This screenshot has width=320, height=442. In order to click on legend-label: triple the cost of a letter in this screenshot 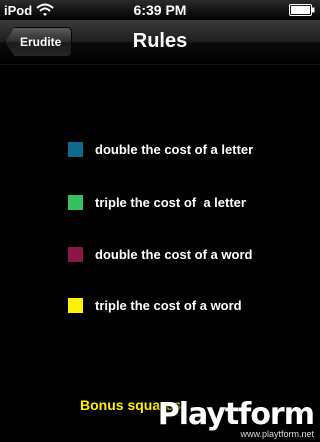, I will do `click(170, 202)`.